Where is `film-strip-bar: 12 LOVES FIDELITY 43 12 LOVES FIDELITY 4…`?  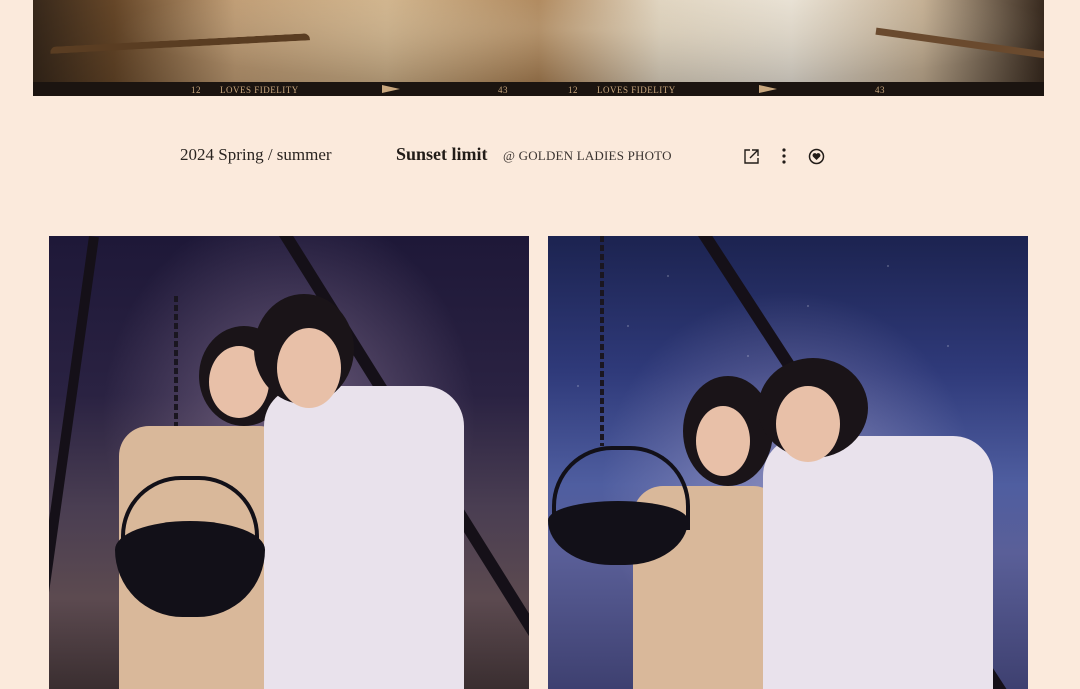
film-strip-bar: 12 LOVES FIDELITY 43 12 LOVES FIDELITY 4… is located at coordinates (538, 89).